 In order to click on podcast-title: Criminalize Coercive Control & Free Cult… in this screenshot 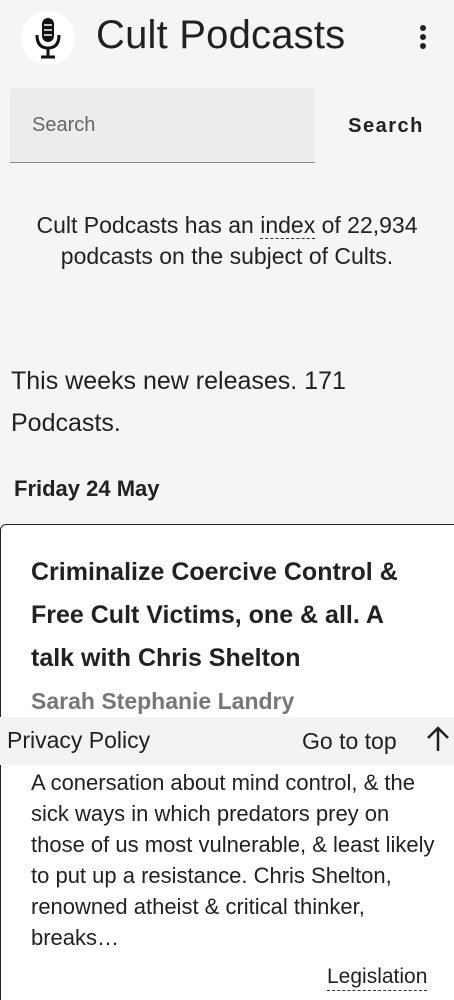, I will do `click(231, 615)`.